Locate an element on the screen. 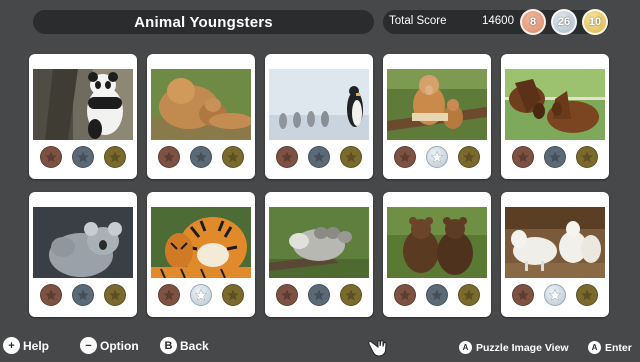 This screenshot has height=362, width=640. enter-label: Enter is located at coordinates (618, 347).